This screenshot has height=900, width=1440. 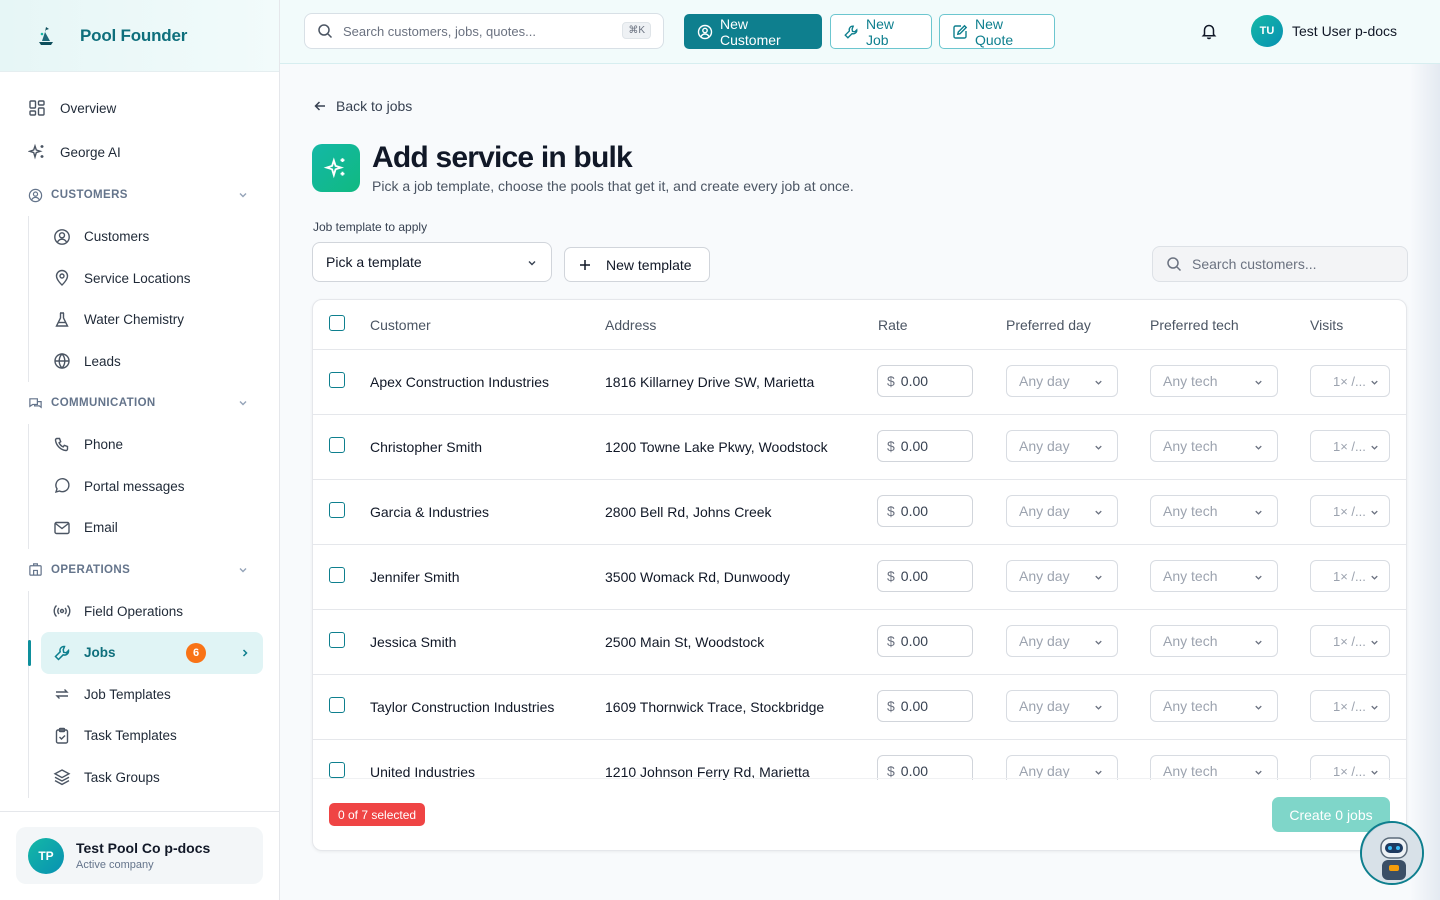 I want to click on sidebar-item-george-ai: George AI, so click(x=139, y=152).